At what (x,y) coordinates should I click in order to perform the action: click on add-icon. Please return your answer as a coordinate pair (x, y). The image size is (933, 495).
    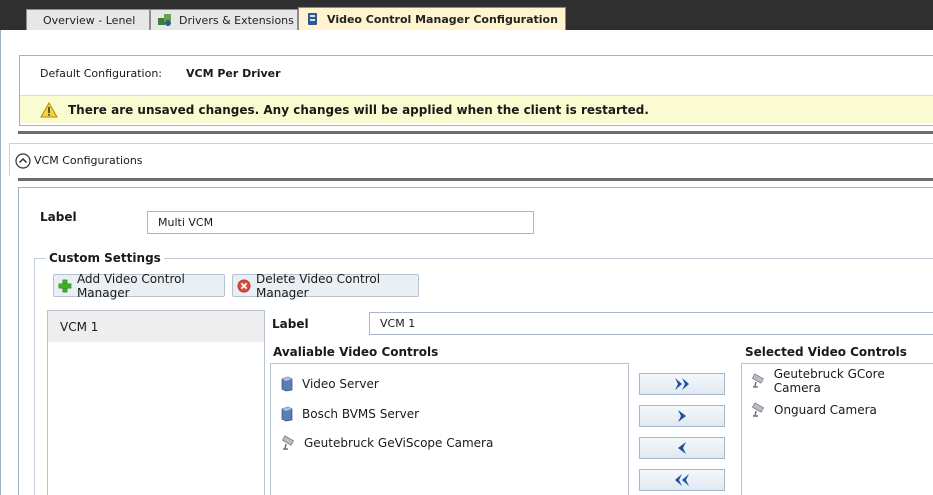
    Looking at the image, I should click on (65, 285).